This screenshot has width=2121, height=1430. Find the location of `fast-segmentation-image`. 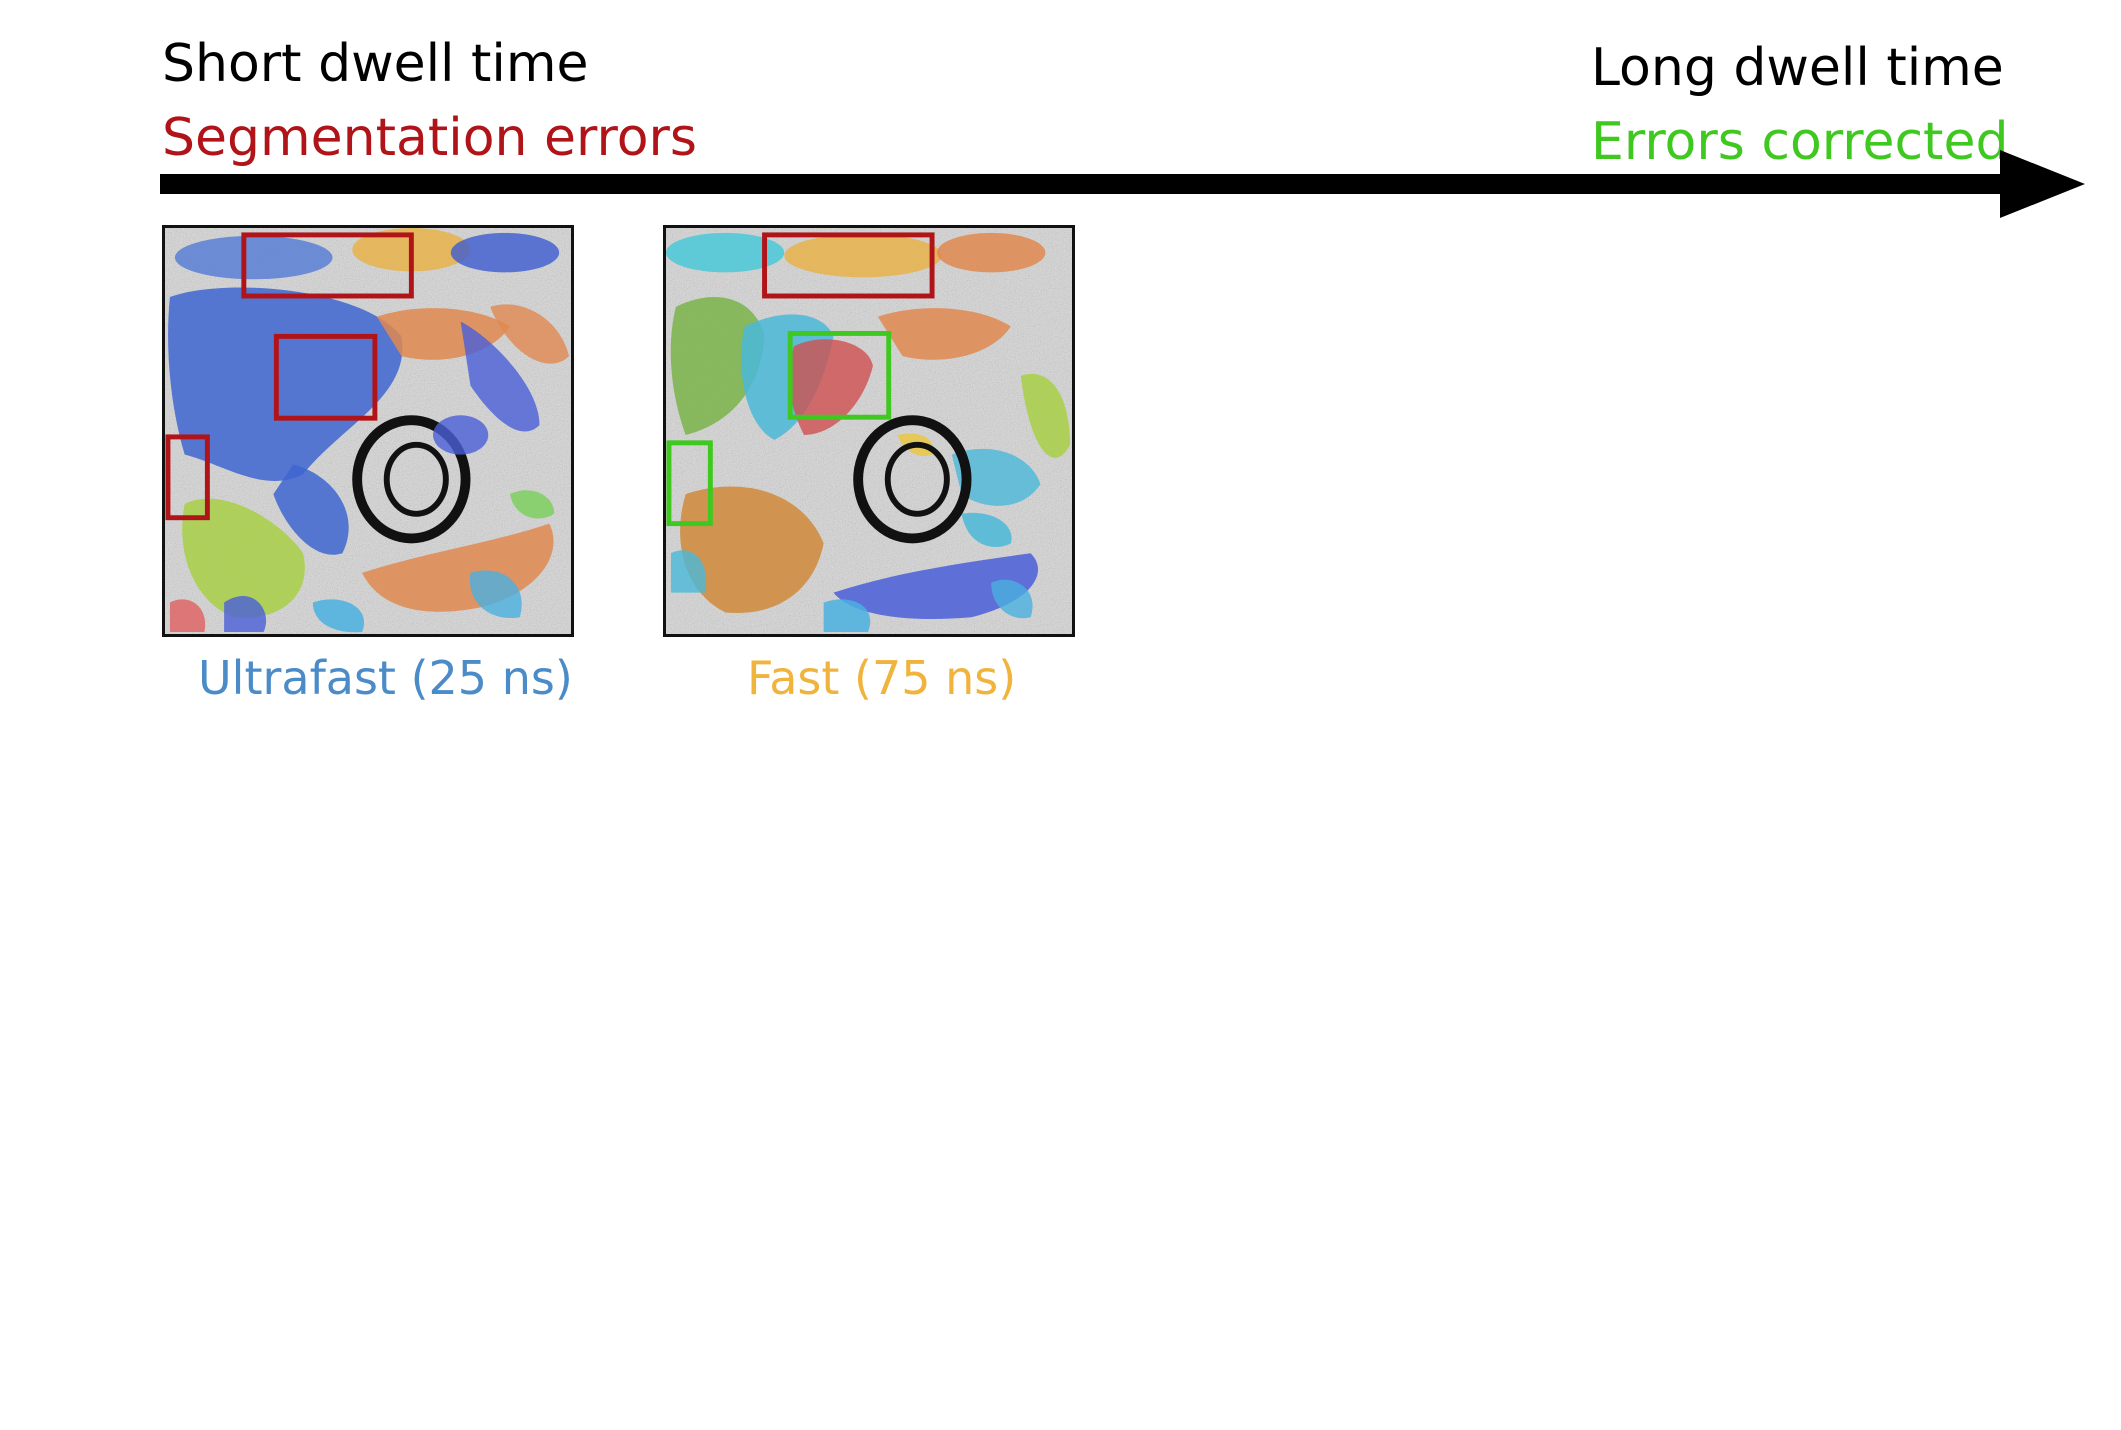

fast-segmentation-image is located at coordinates (869, 431).